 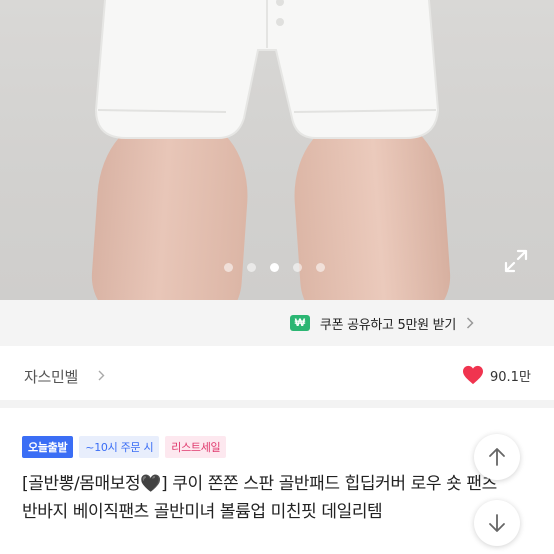 What do you see at coordinates (277, 377) in the screenshot?
I see `shop-info-row: 자스민벨 90.1만` at bounding box center [277, 377].